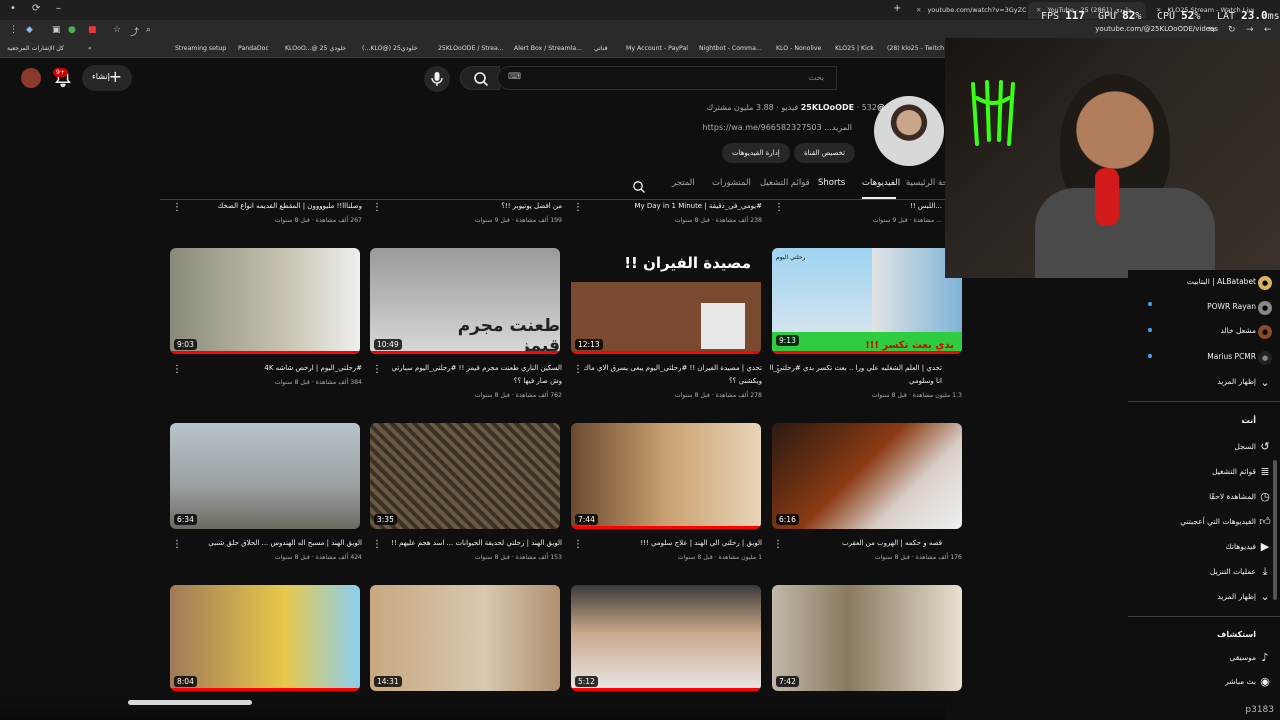 The width and height of the screenshot is (1280, 720). Describe the element at coordinates (1245, 446) in the screenshot. I see `sidebar-item-history: السجل` at that location.